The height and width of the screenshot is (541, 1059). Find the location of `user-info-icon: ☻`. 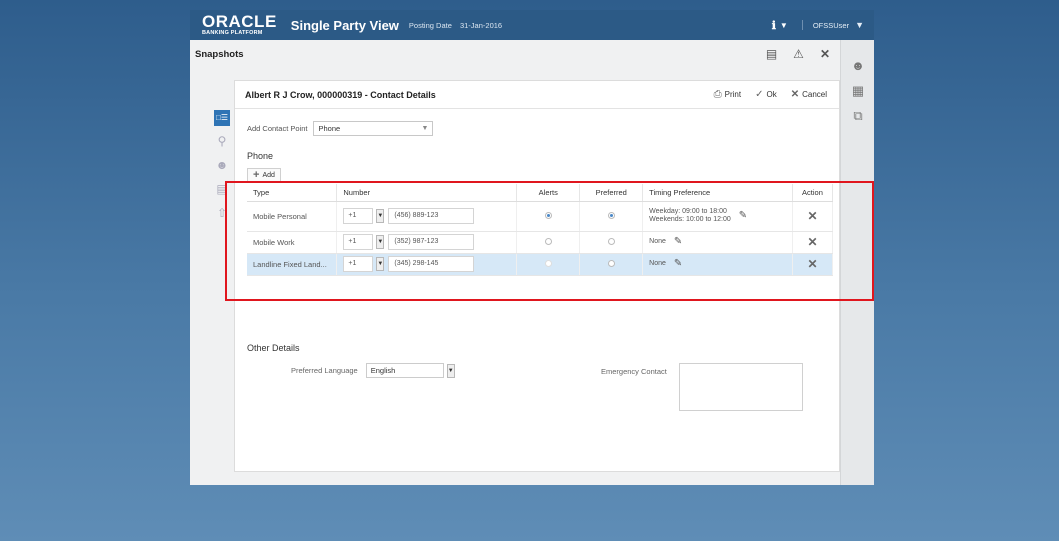

user-info-icon: ☻ is located at coordinates (222, 166).